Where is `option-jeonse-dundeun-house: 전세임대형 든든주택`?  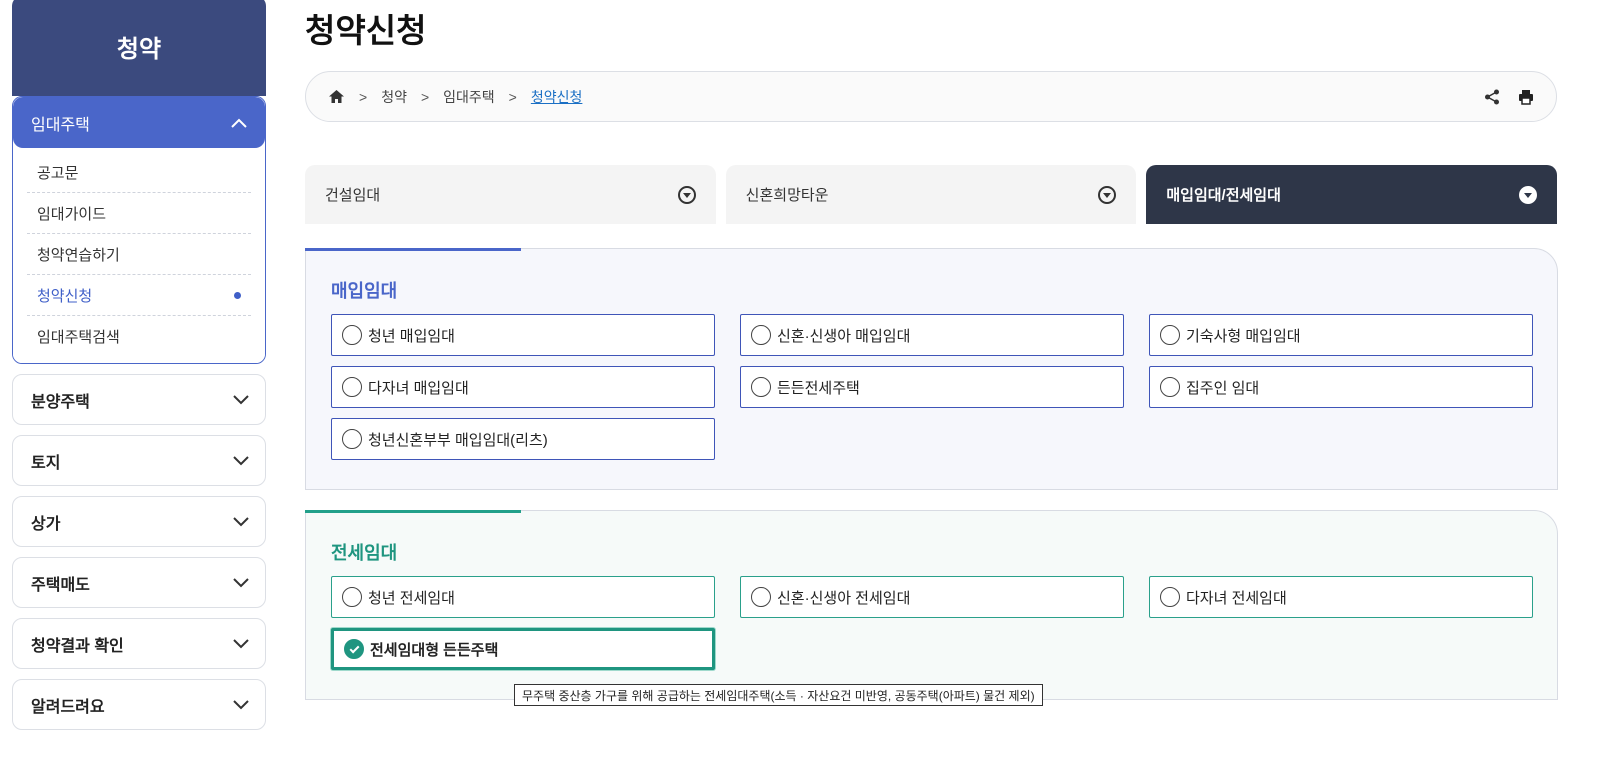
option-jeonse-dundeun-house: 전세임대형 든든주택 is located at coordinates (523, 649).